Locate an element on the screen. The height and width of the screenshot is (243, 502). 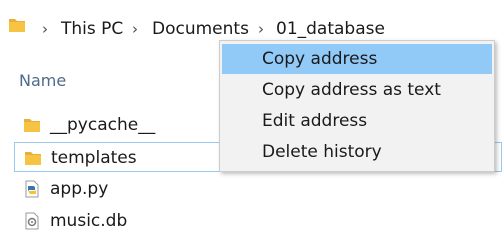
menu-item-copy-address: Copy address is located at coordinates (357, 59).